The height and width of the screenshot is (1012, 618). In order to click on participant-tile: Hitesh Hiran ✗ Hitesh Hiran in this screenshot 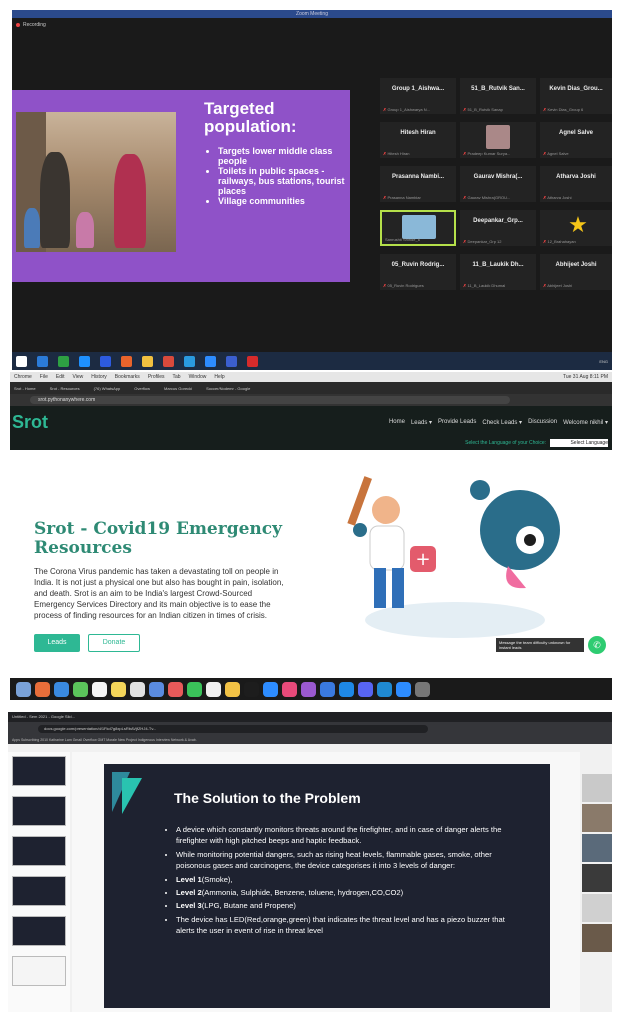, I will do `click(418, 140)`.